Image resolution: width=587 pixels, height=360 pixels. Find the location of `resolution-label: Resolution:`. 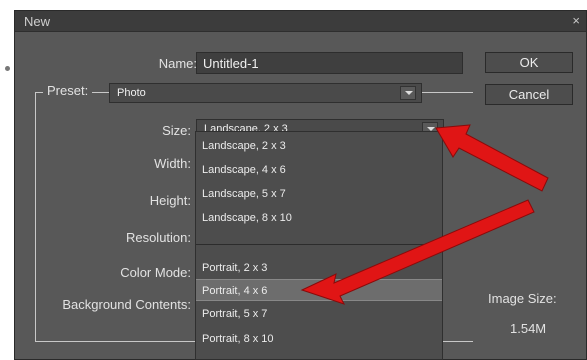

resolution-label: Resolution: is located at coordinates (158, 237).